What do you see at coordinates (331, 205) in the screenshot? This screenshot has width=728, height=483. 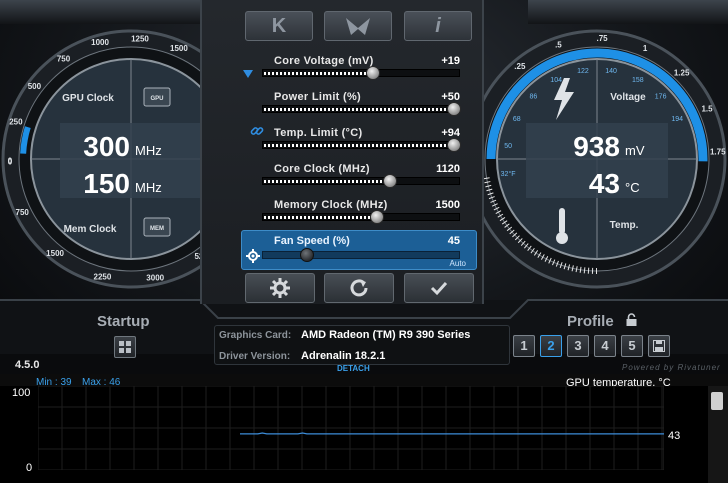 I see `memory-clock-label: Memory Clock (MHz)` at bounding box center [331, 205].